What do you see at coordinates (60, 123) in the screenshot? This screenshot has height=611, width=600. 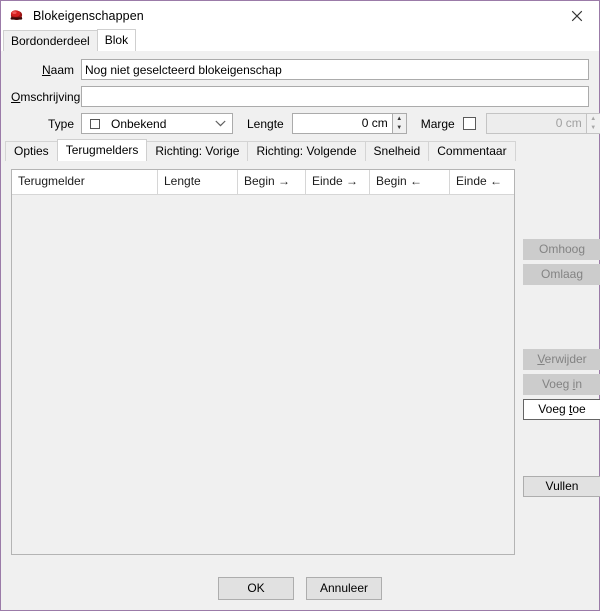 I see `type-label: Type` at bounding box center [60, 123].